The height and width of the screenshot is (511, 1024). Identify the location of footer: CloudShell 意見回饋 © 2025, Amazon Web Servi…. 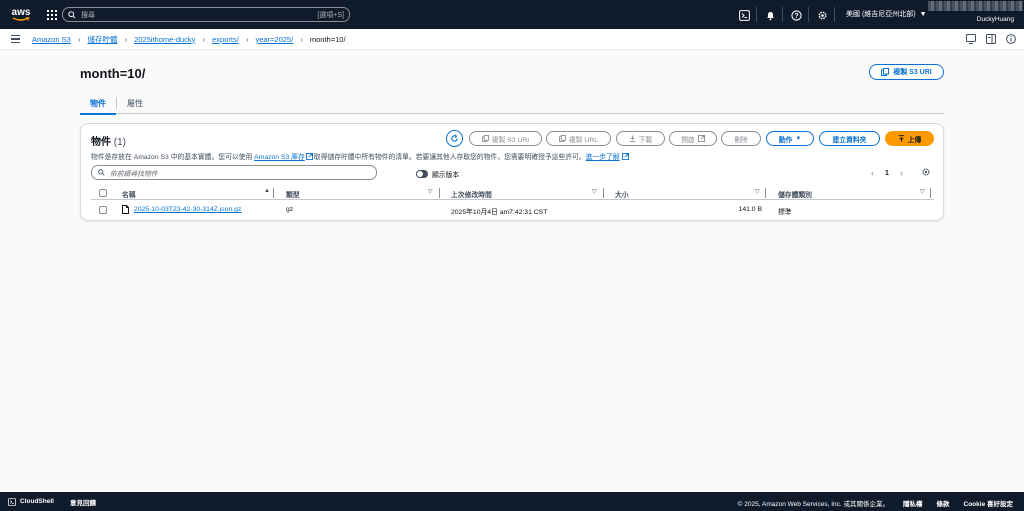
(512, 501).